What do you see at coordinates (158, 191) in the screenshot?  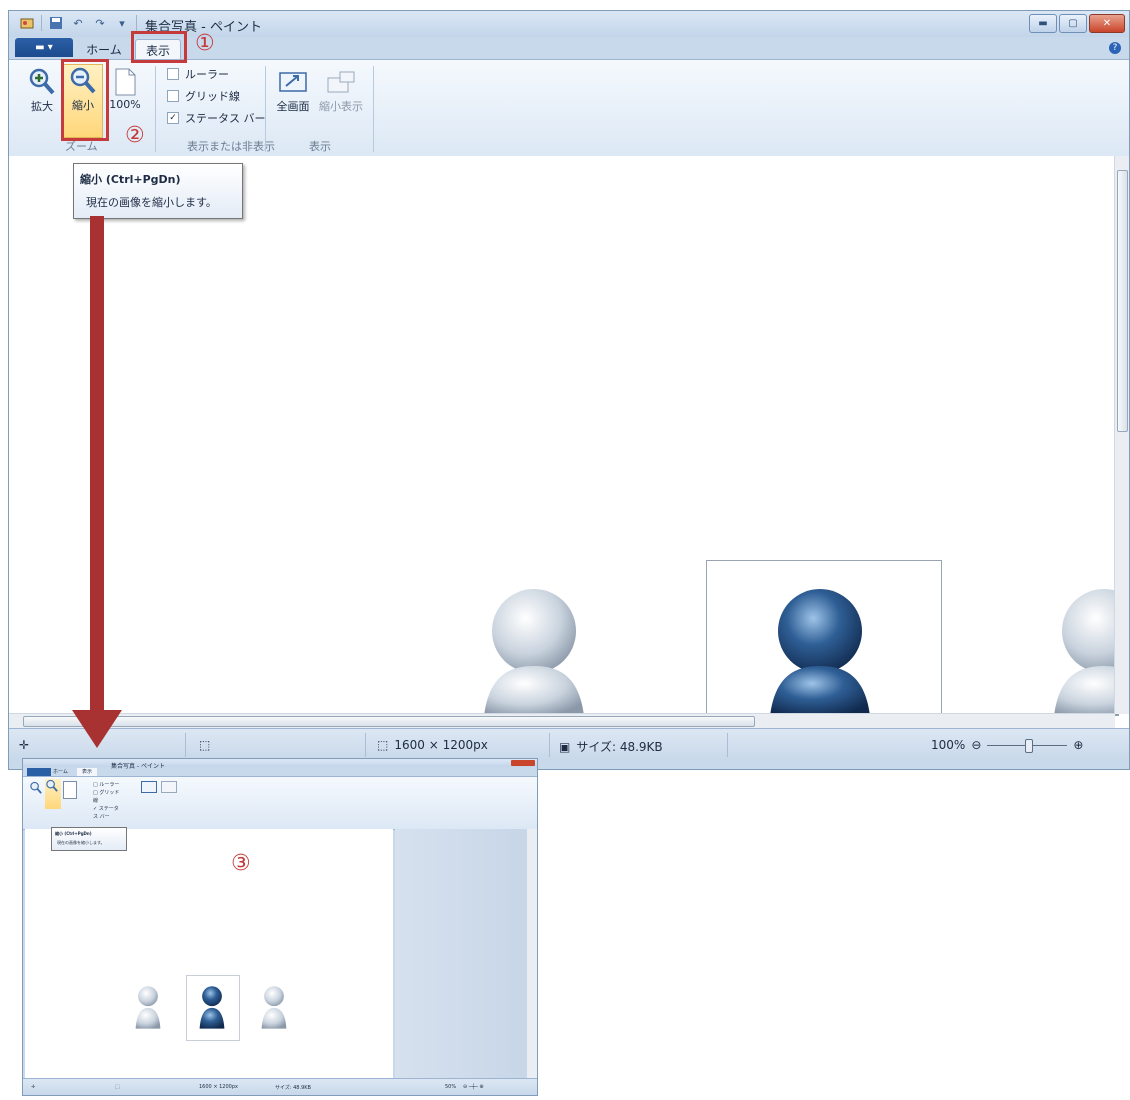 I see `zoom-out-tooltip: 縮小 (Ctrl+PgDn) 現在の画像を縮小します。` at bounding box center [158, 191].